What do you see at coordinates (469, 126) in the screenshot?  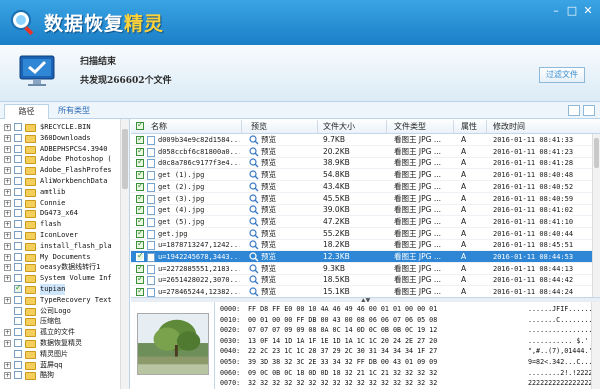 I see `column-attr: 属性` at bounding box center [469, 126].